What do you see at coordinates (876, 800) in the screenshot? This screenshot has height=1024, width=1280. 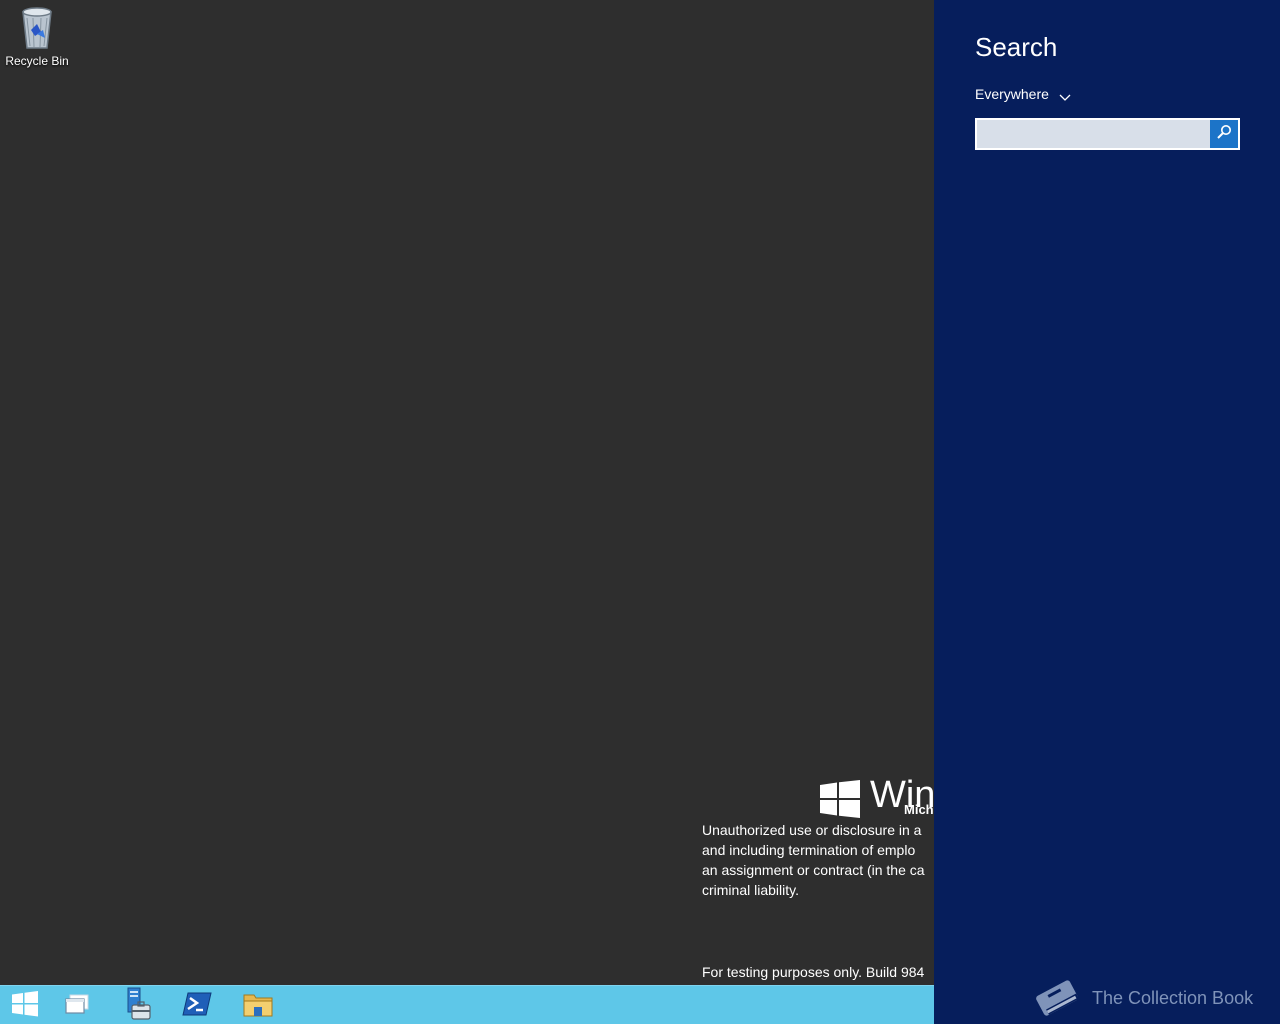 I see `windows-branding: Winc Mich` at bounding box center [876, 800].